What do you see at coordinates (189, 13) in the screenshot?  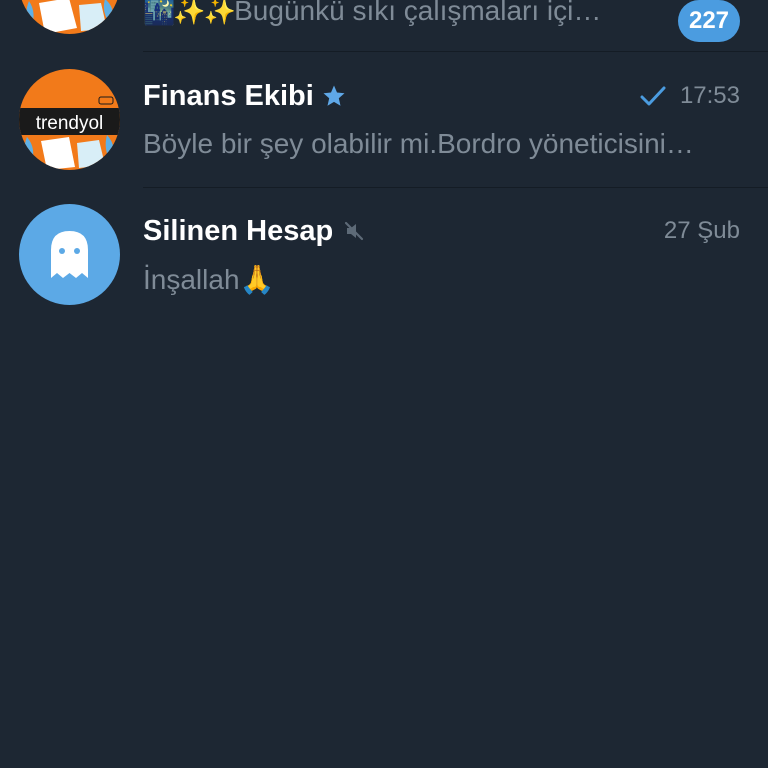 I see `preview-emoji: 🌃✨✨` at bounding box center [189, 13].